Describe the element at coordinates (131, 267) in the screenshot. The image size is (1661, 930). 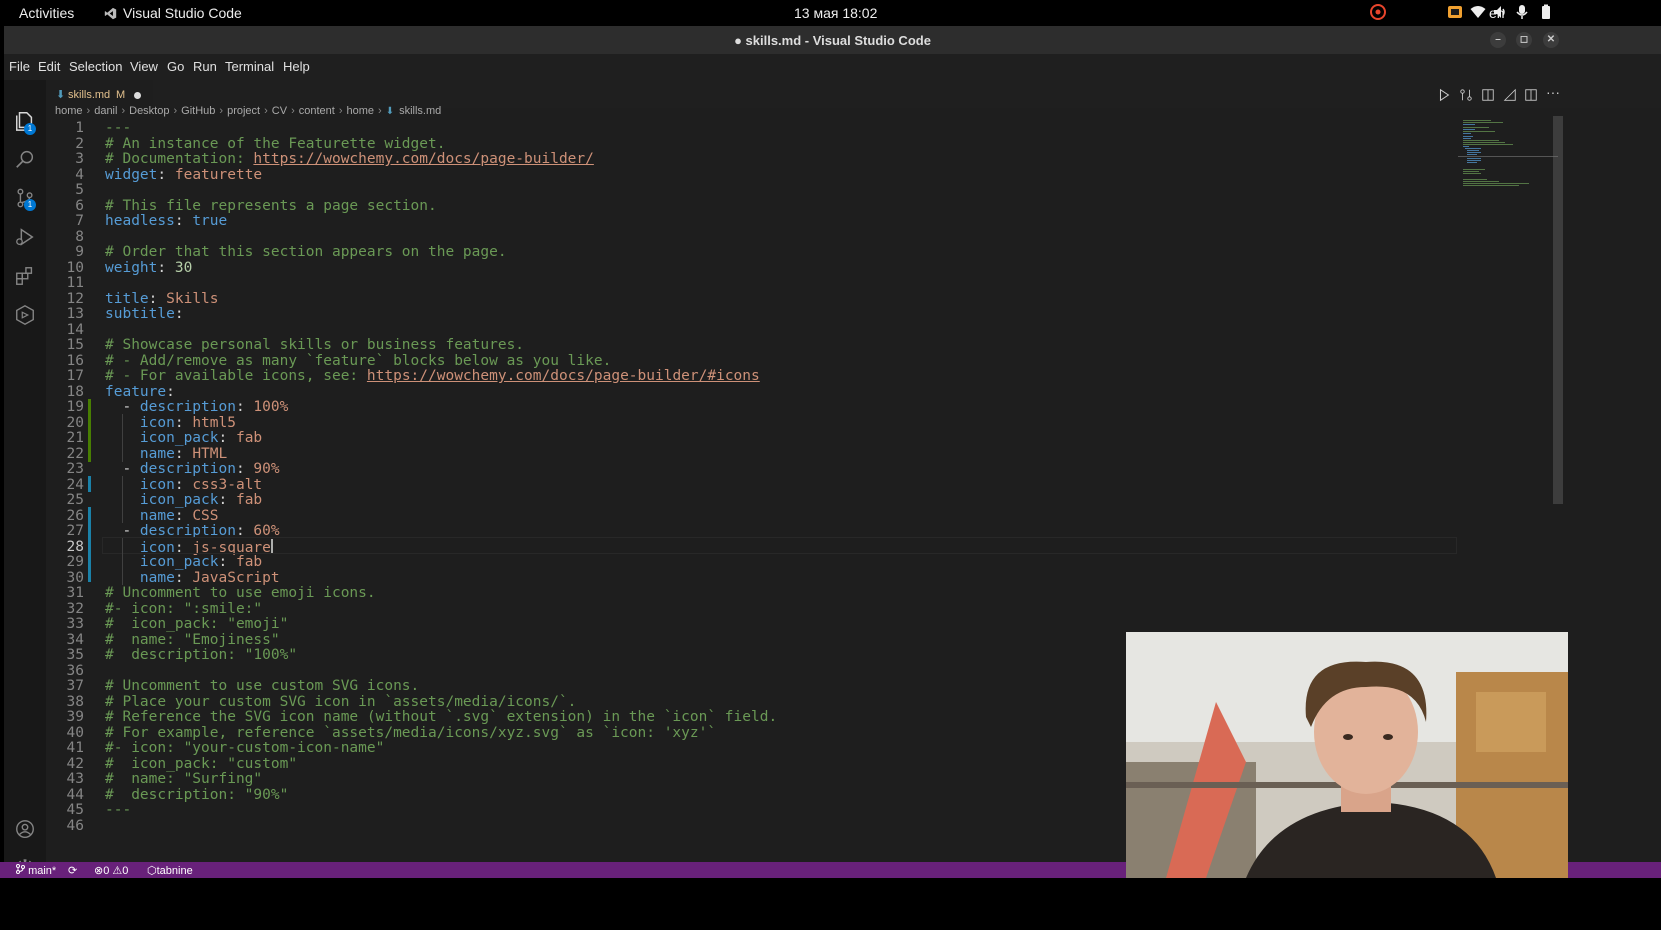
I see `code-token: weight` at that location.